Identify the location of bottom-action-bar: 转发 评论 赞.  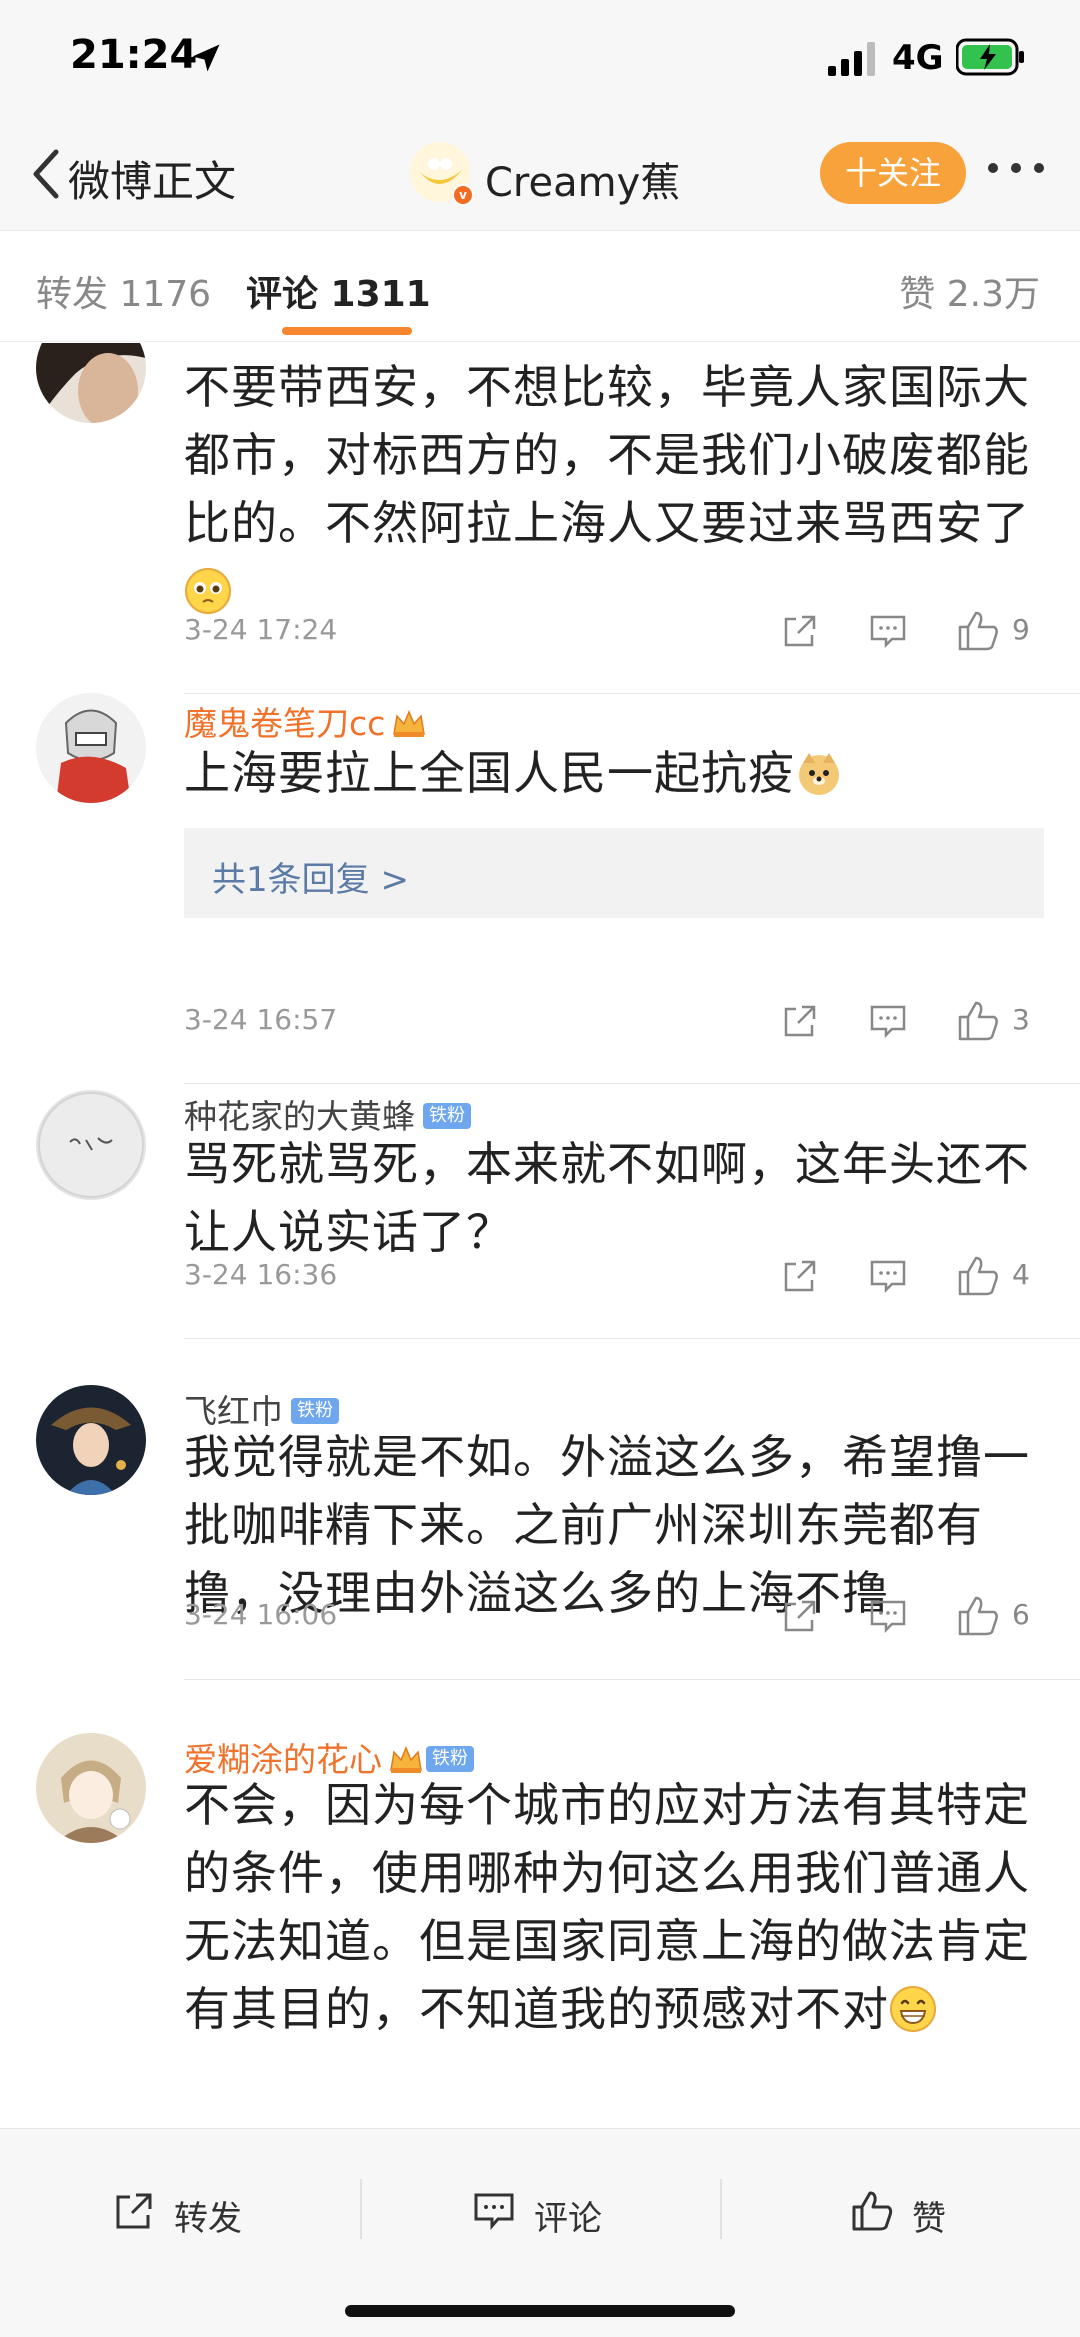
(540, 2232).